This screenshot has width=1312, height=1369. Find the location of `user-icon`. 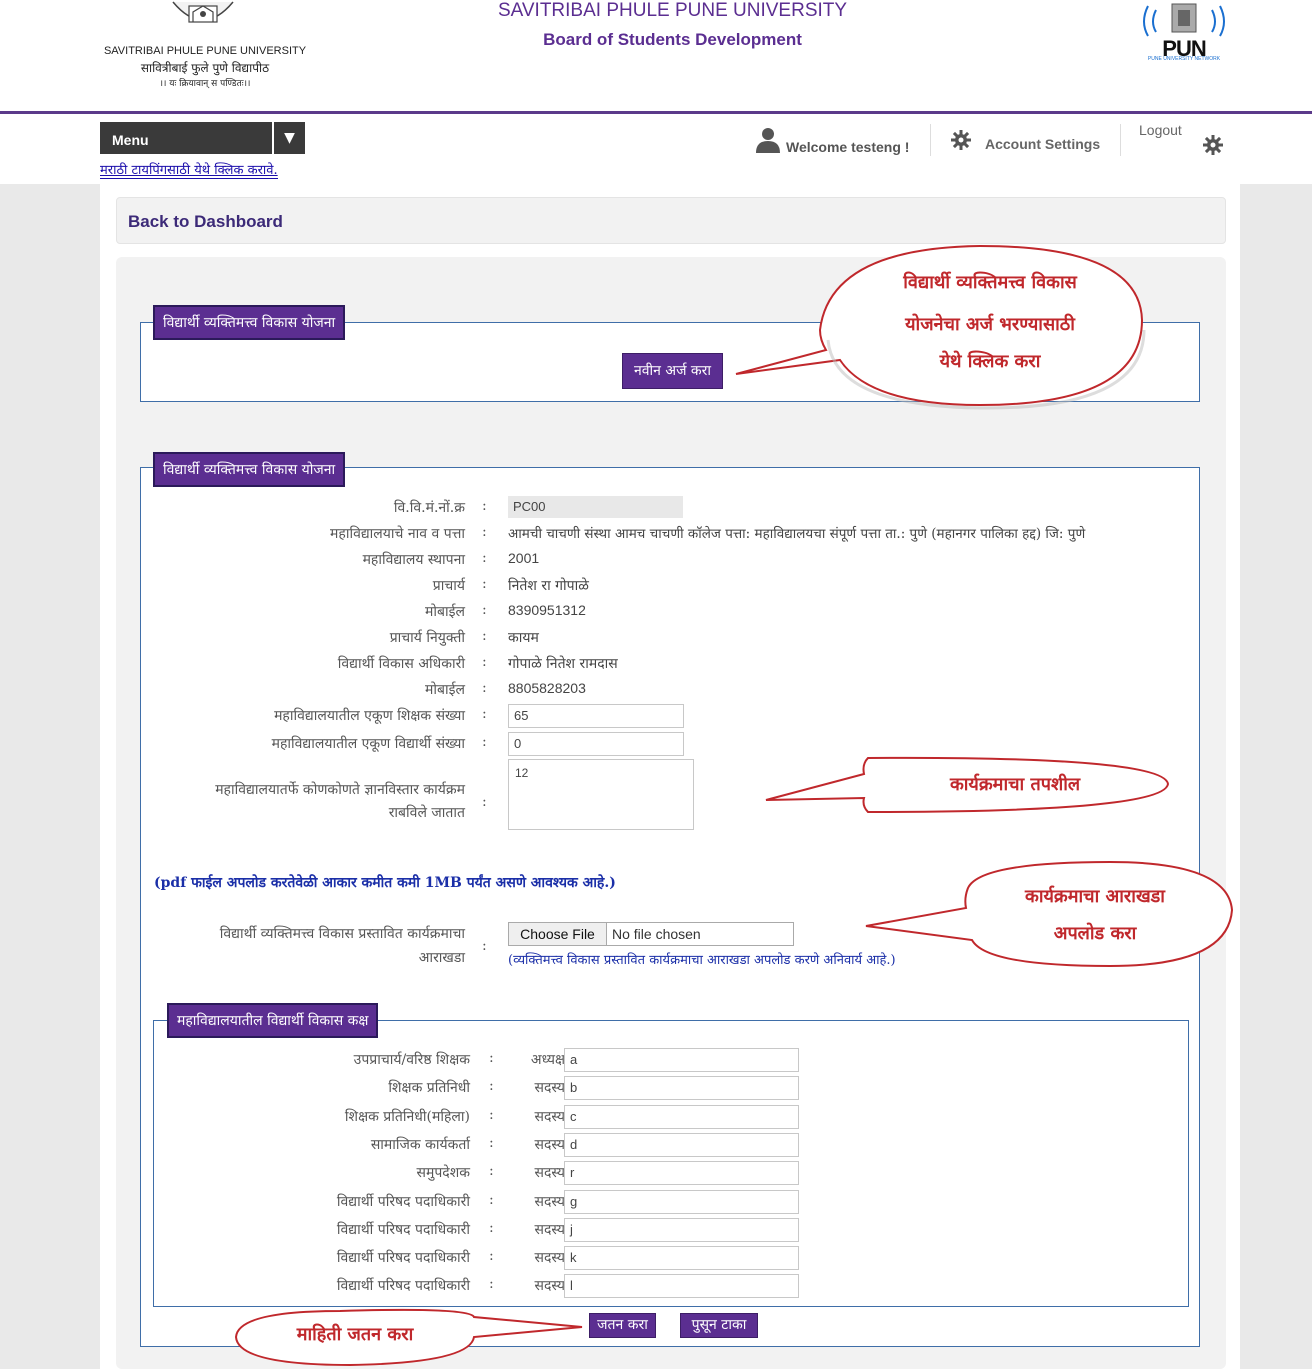

user-icon is located at coordinates (768, 140).